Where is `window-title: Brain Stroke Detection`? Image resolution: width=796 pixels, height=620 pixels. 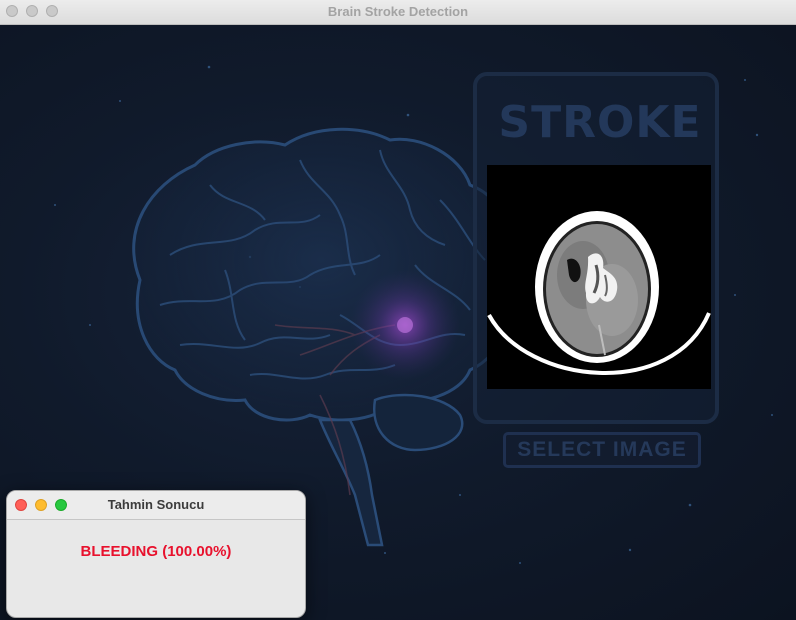 window-title: Brain Stroke Detection is located at coordinates (398, 11).